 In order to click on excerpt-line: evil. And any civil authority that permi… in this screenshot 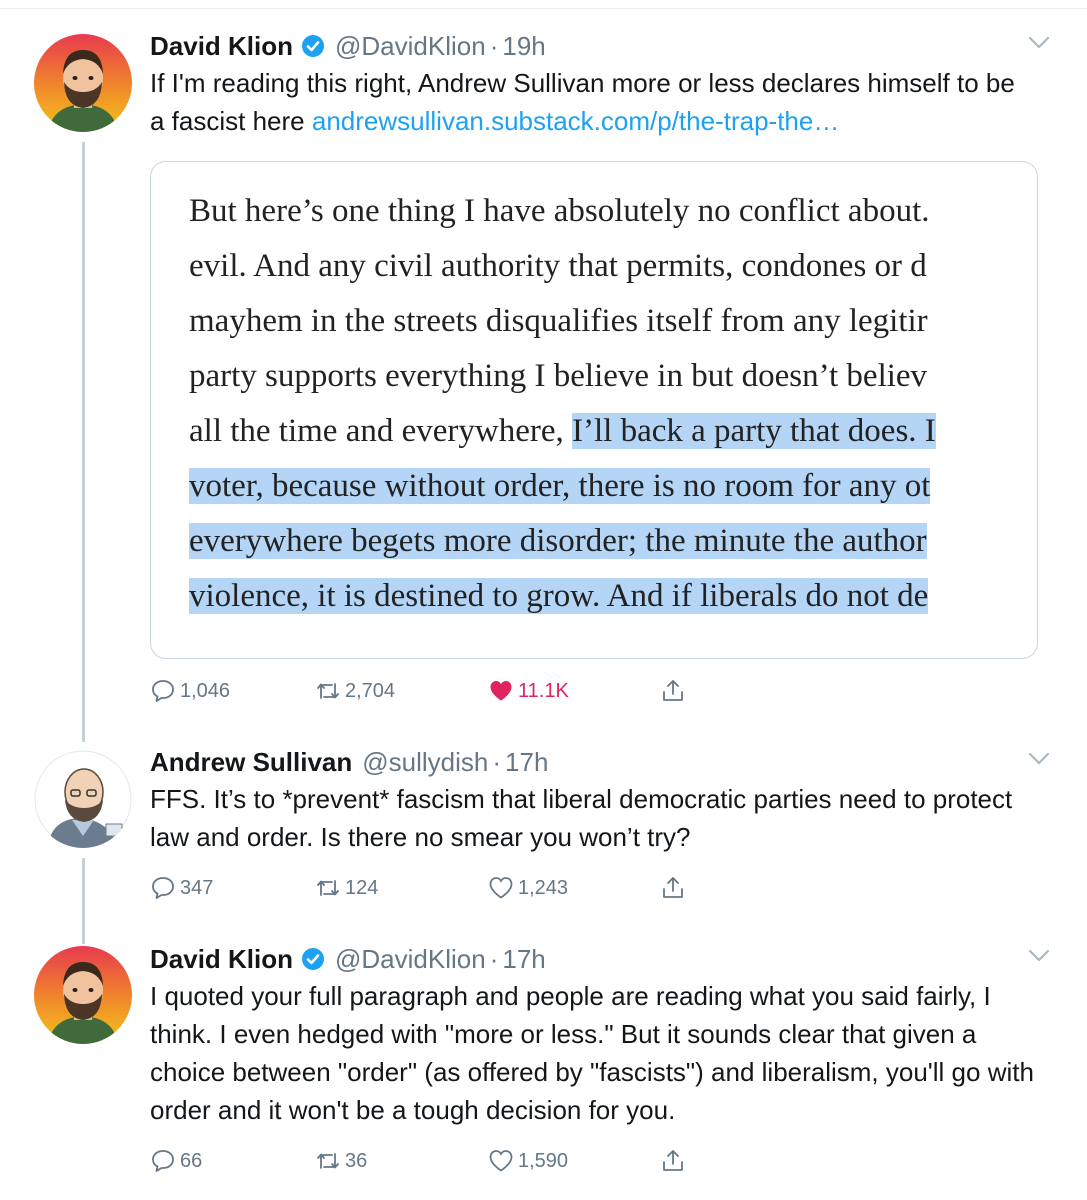, I will do `click(558, 266)`.